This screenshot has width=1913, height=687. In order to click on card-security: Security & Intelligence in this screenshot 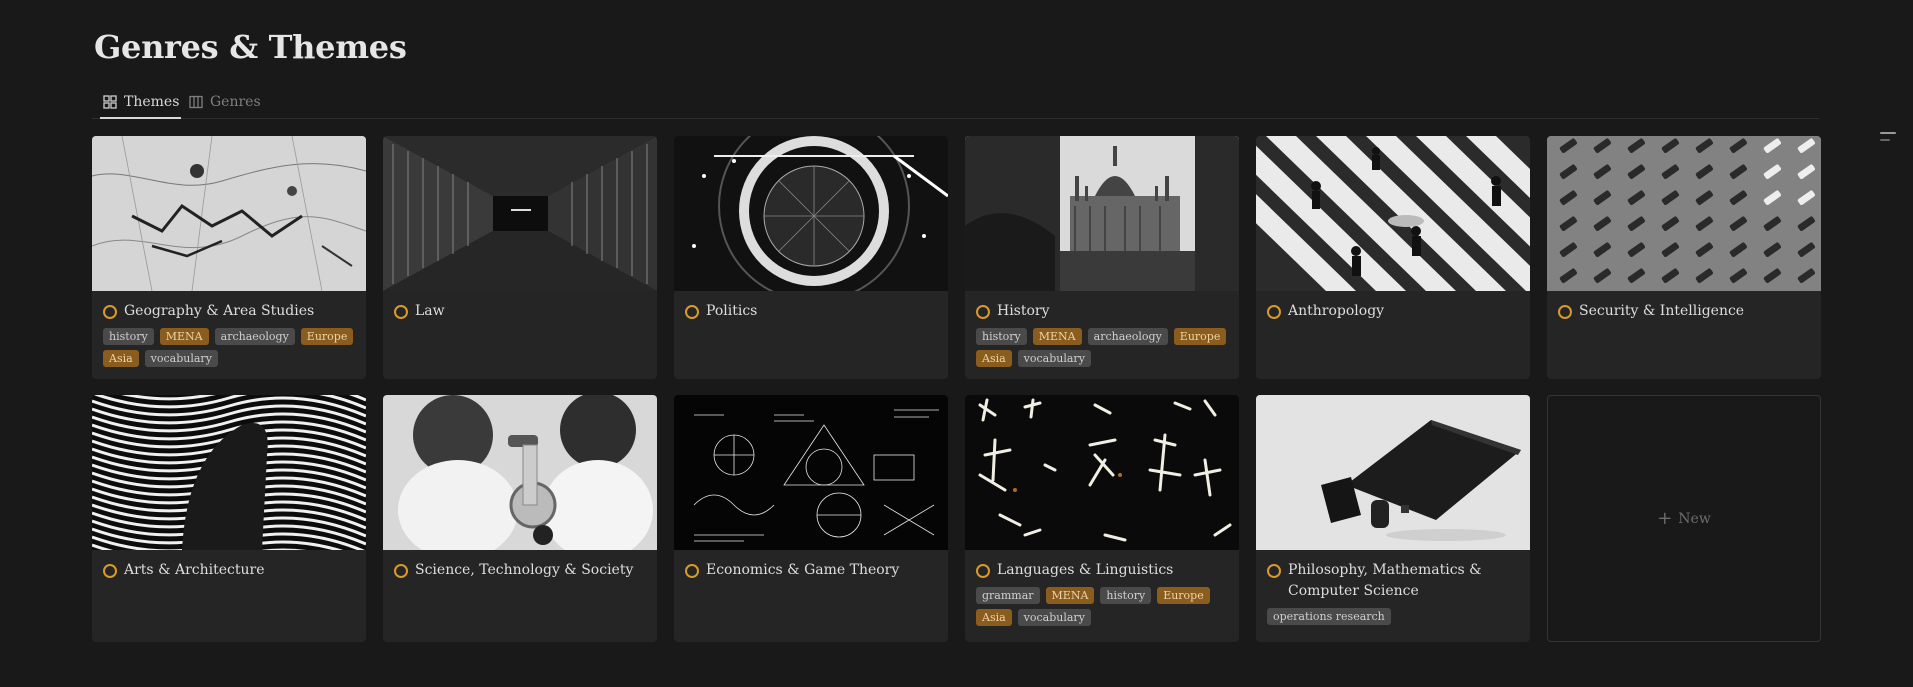, I will do `click(1684, 257)`.